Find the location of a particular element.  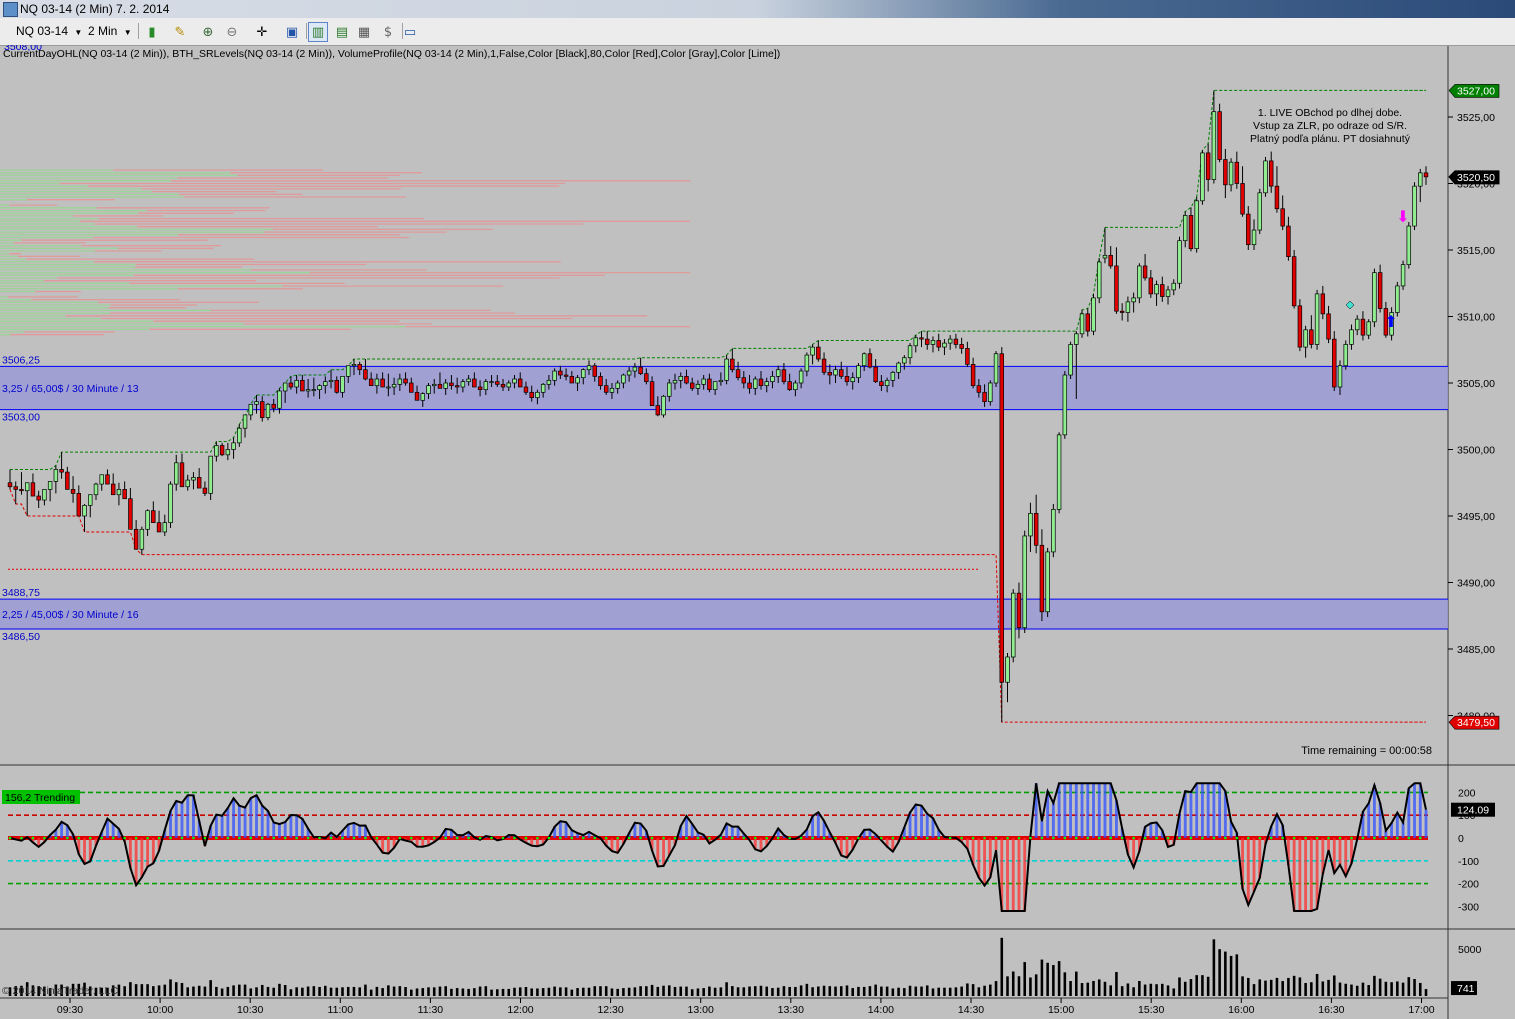

exit-arrow-icon: ⬇ is located at coordinates (1402, 216).